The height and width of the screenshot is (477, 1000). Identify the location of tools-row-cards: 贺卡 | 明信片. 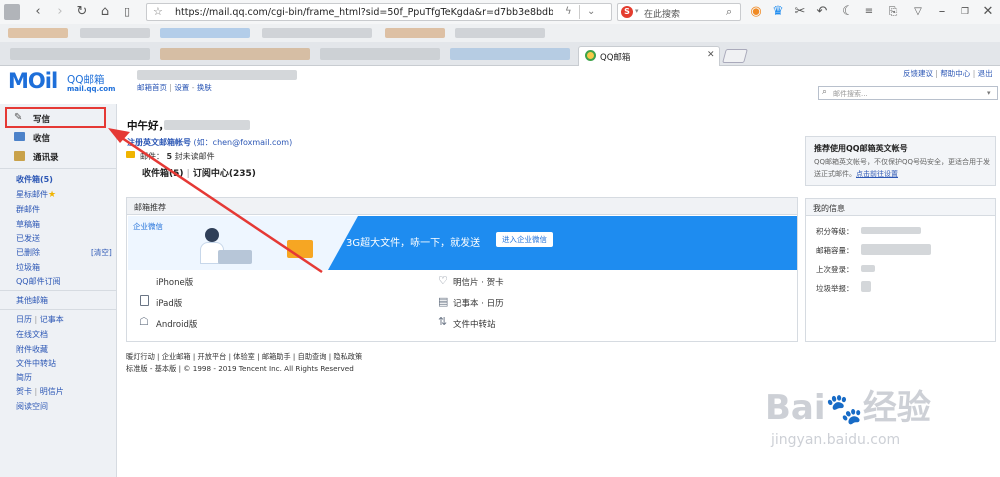
(40, 391).